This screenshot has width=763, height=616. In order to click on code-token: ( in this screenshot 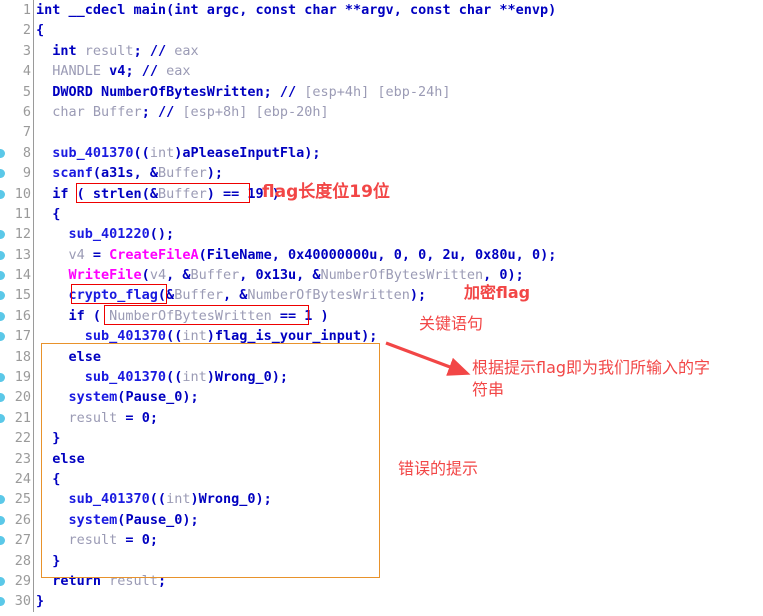, I will do `click(145, 275)`.